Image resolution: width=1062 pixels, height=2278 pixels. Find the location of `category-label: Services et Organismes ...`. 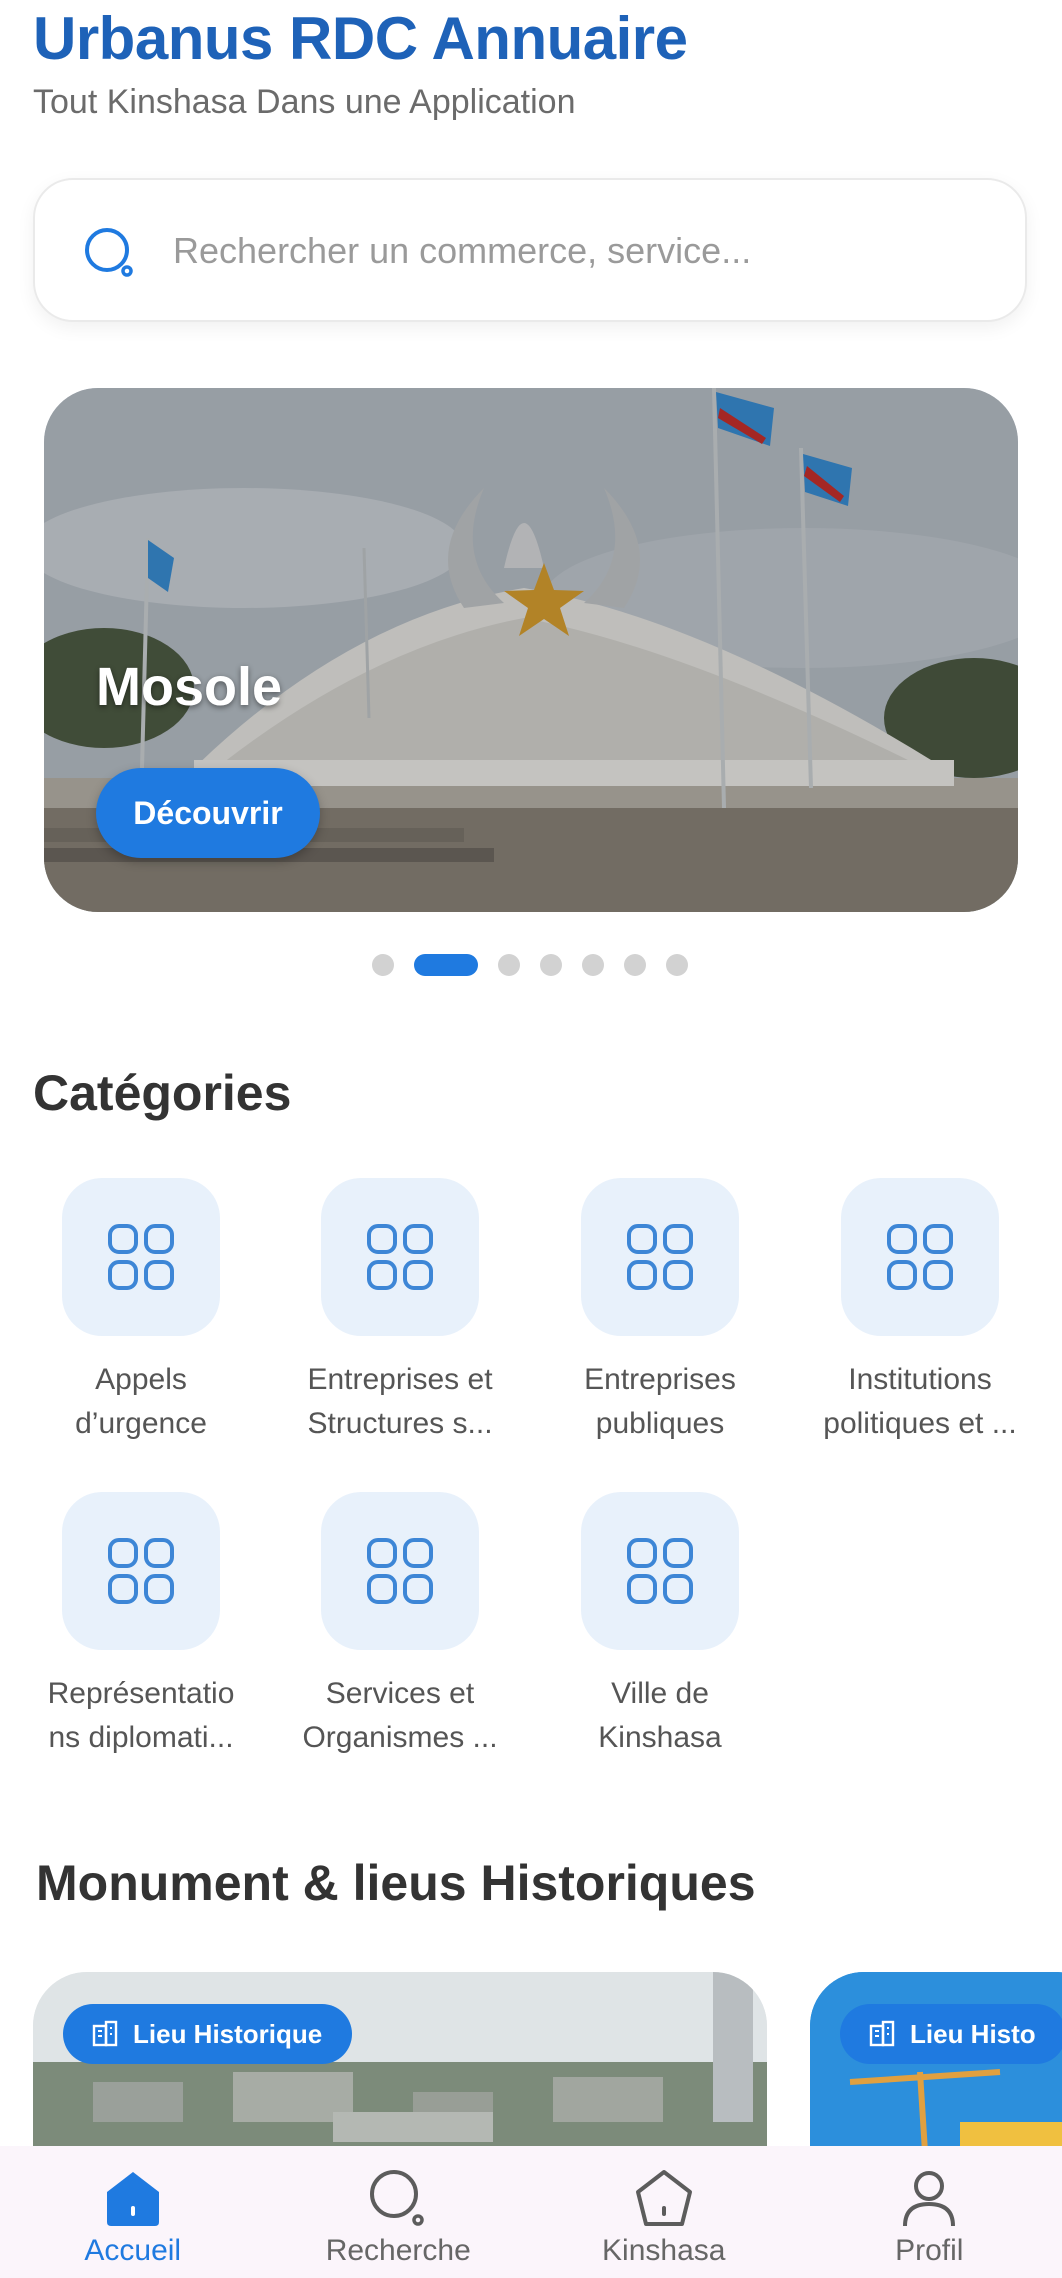

category-label: Services et Organismes ... is located at coordinates (400, 1715).